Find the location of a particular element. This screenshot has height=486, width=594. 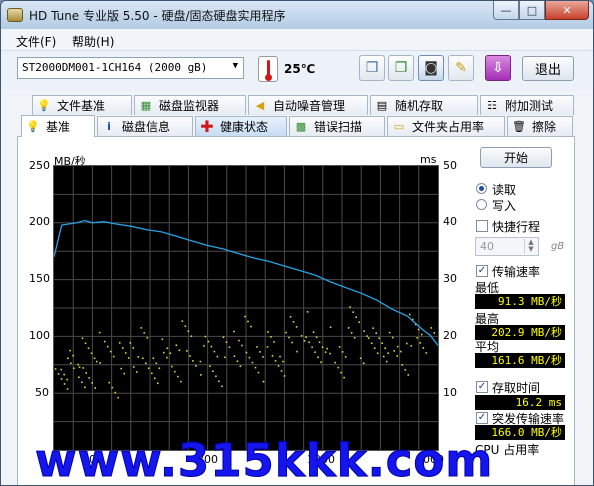

read-label: 读取 is located at coordinates (504, 190).